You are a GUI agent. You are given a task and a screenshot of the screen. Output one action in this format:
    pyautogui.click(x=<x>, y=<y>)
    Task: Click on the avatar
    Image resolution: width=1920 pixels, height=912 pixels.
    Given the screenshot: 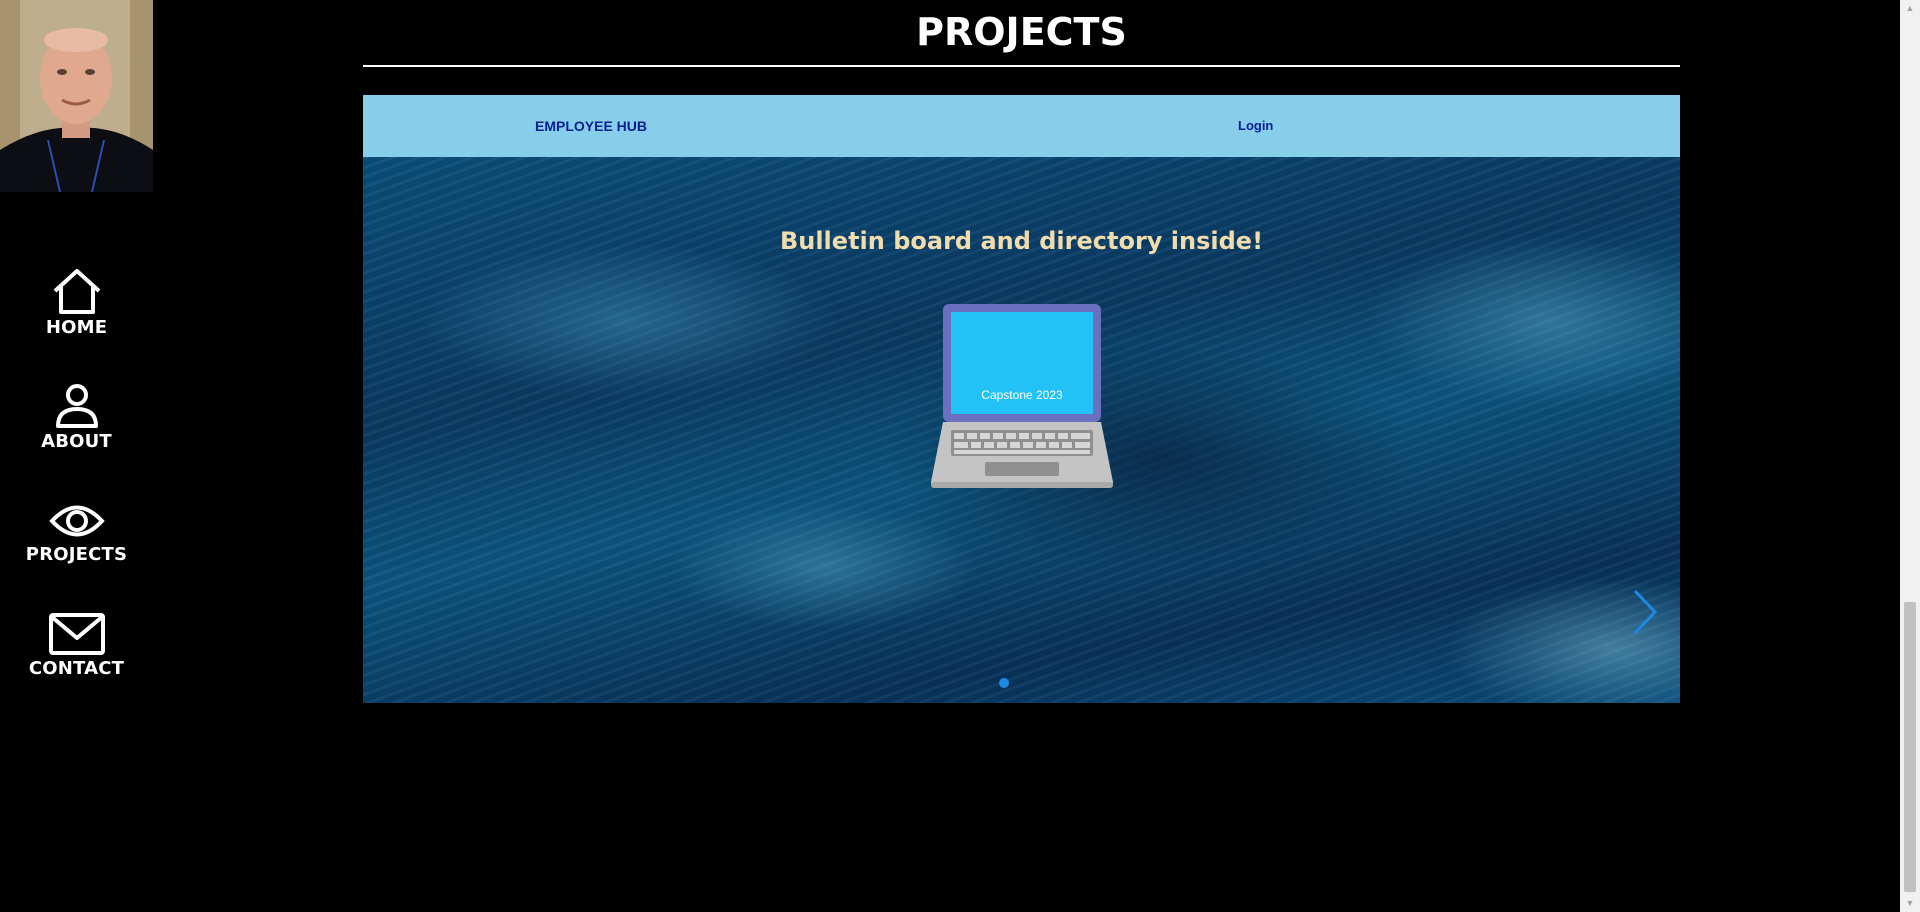 What is the action you would take?
    pyautogui.click(x=76, y=96)
    